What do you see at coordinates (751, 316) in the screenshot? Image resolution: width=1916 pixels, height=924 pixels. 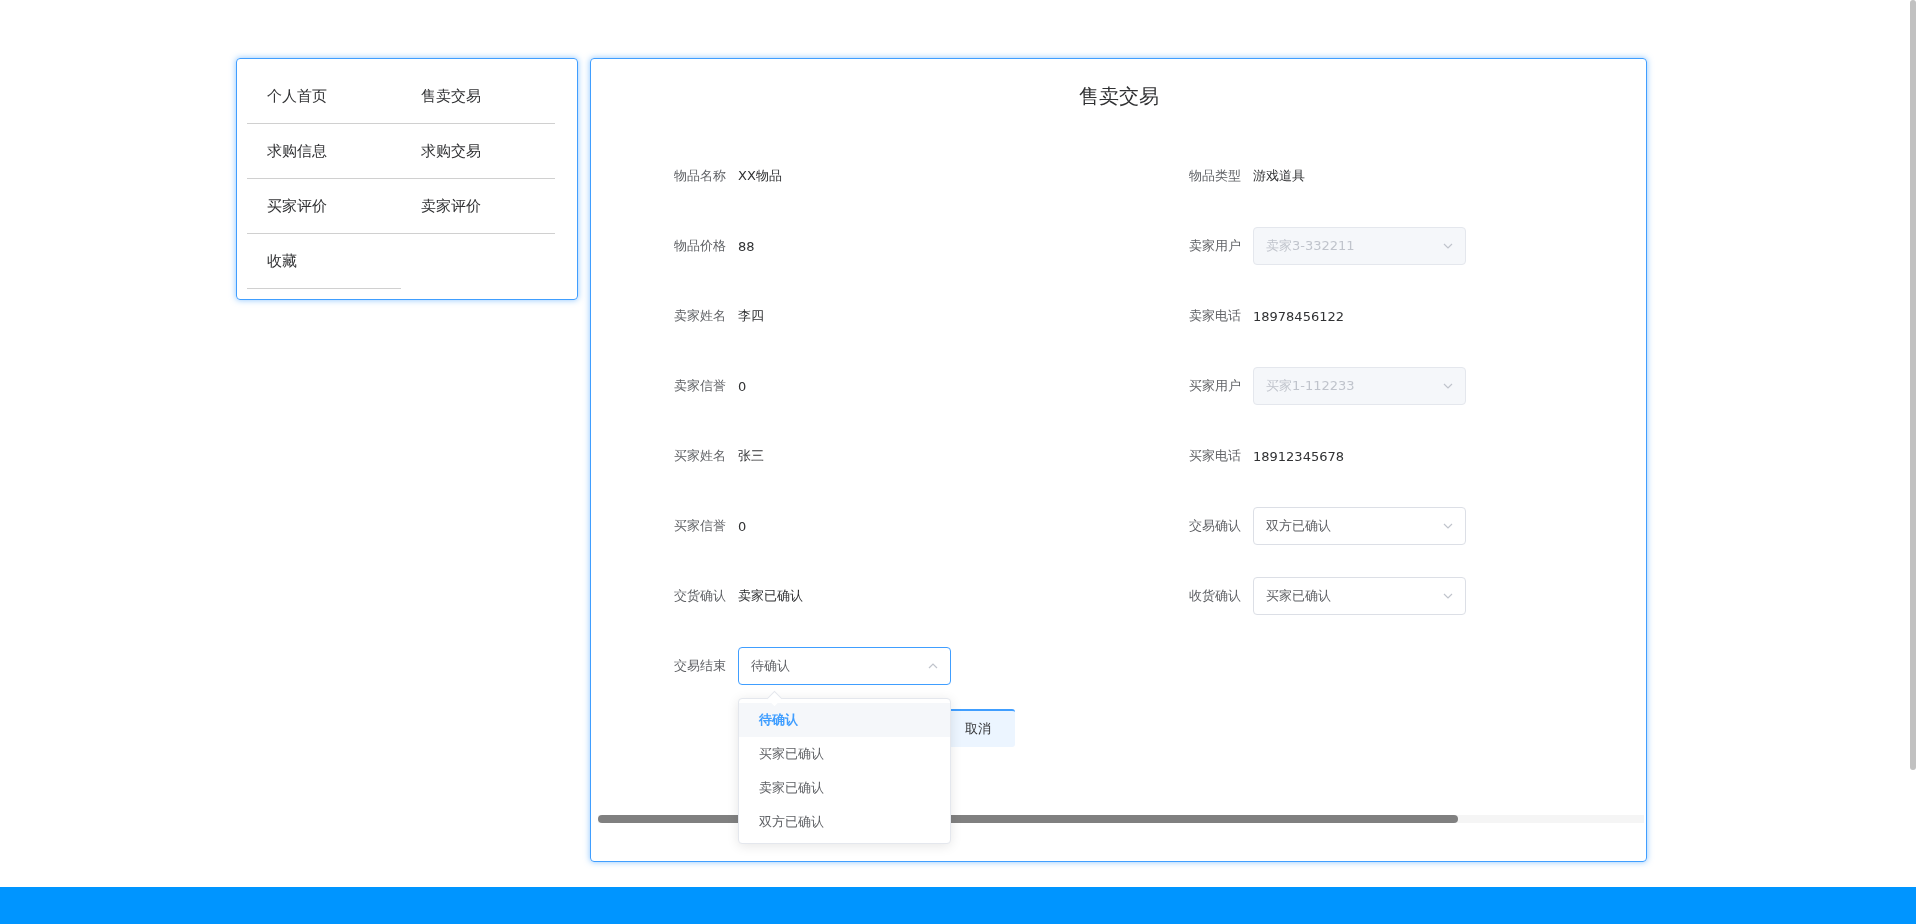 I see `field-value: 李四` at bounding box center [751, 316].